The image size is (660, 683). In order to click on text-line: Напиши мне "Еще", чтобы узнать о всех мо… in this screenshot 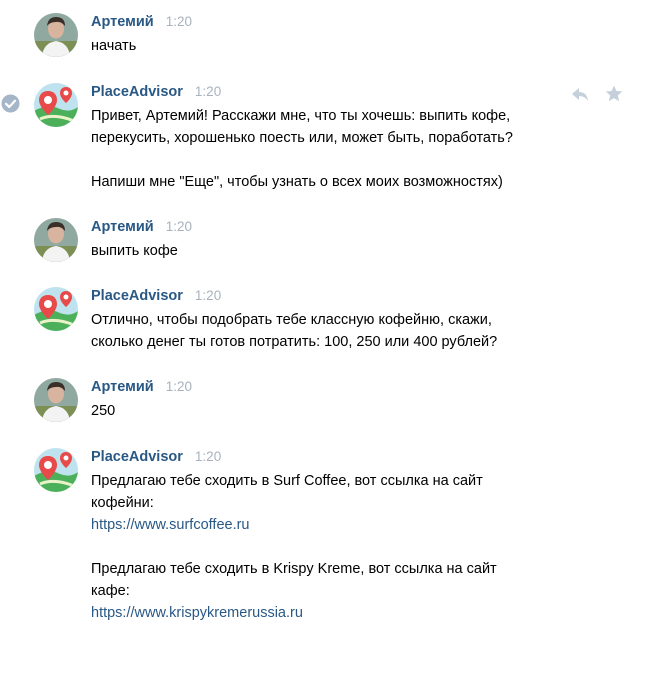, I will do `click(297, 182)`.